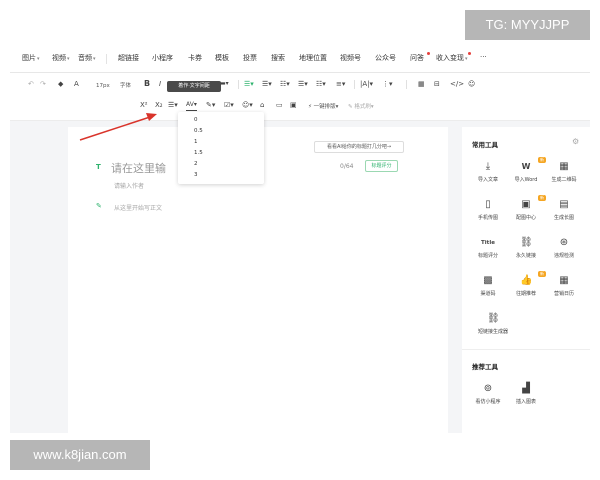  I want to click on paragraph-spacing-icon: ☷▾, so click(321, 84).